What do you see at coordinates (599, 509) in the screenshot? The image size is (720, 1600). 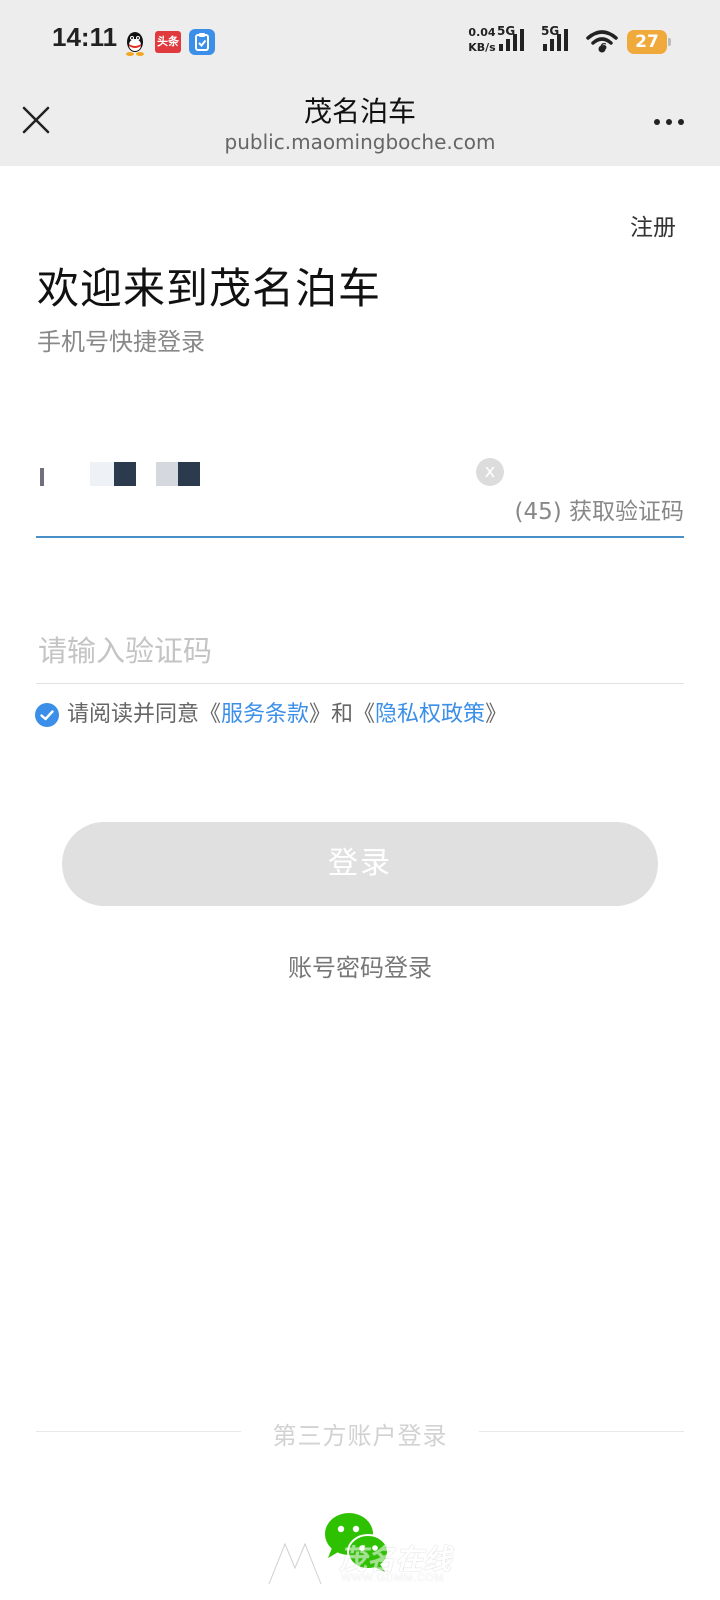 I see `get-code-button: (45) 获取验证码` at bounding box center [599, 509].